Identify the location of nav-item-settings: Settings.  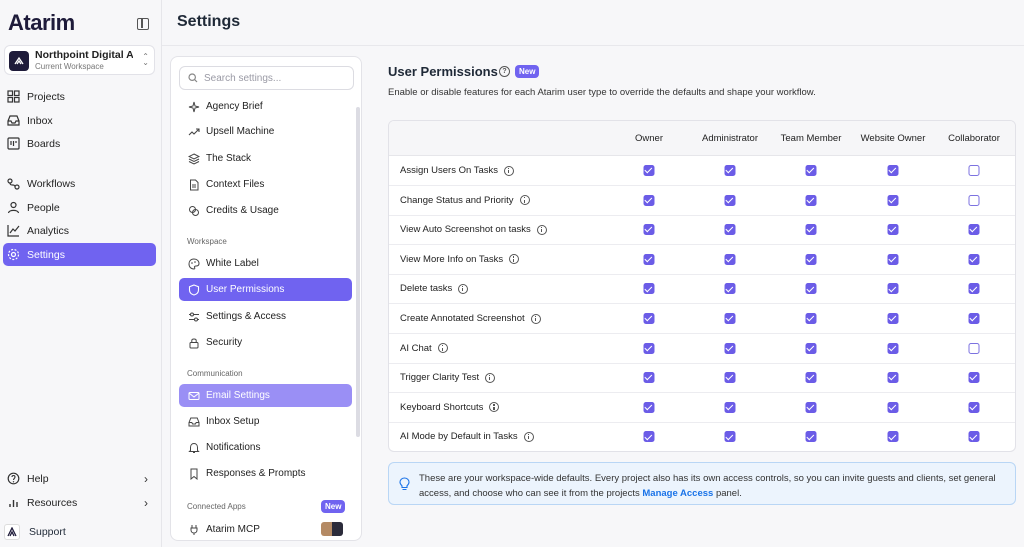
(79, 254).